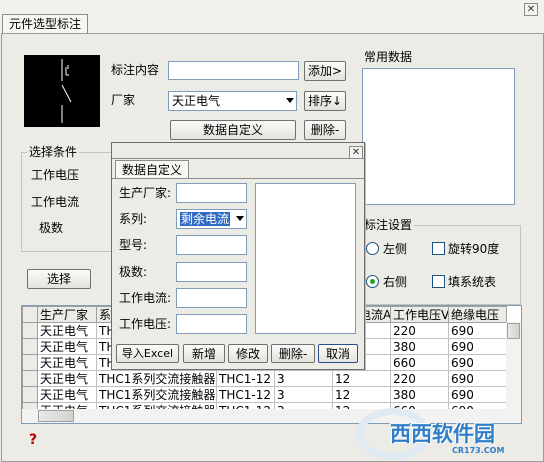 This screenshot has width=544, height=462. Describe the element at coordinates (55, 175) in the screenshot. I see `voltage-label: 工作电压` at that location.